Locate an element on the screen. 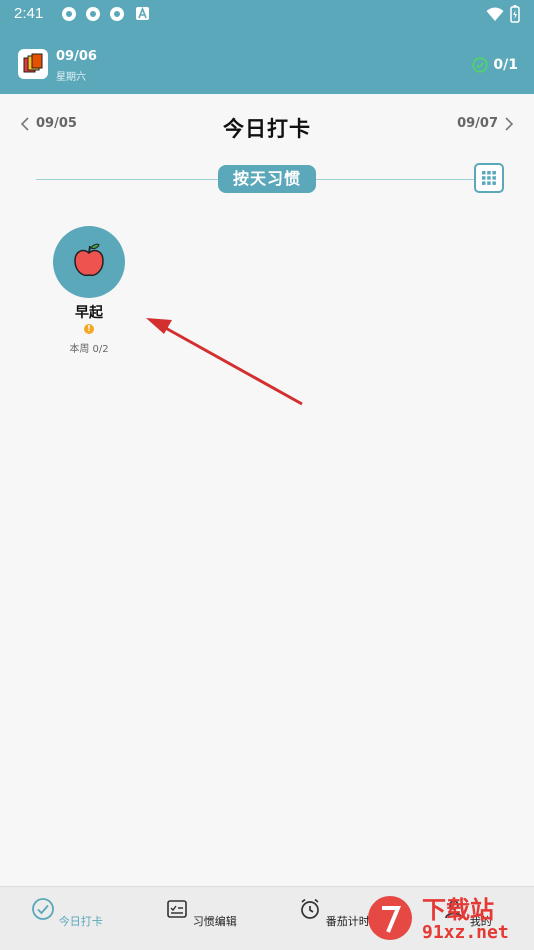 Image resolution: width=534 pixels, height=950 pixels. cards-icon is located at coordinates (33, 63).